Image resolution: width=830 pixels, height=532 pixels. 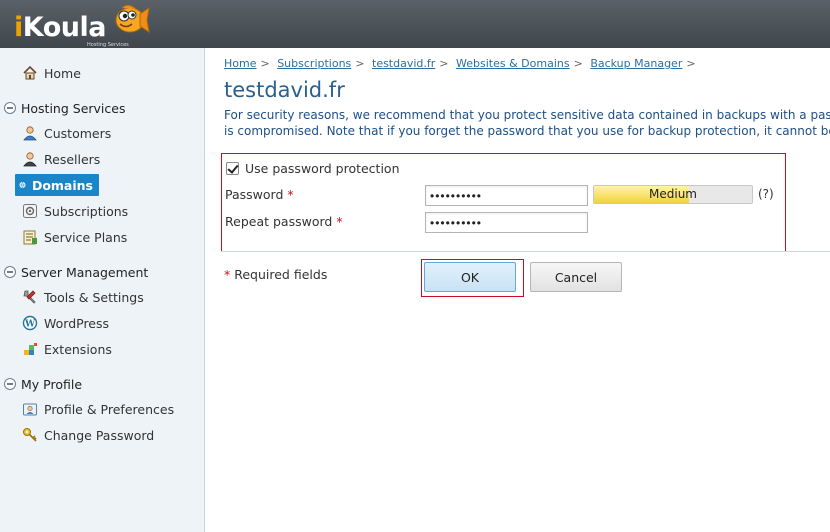 What do you see at coordinates (65, 323) in the screenshot?
I see `sidebar-item-wordpress: W WordPress` at bounding box center [65, 323].